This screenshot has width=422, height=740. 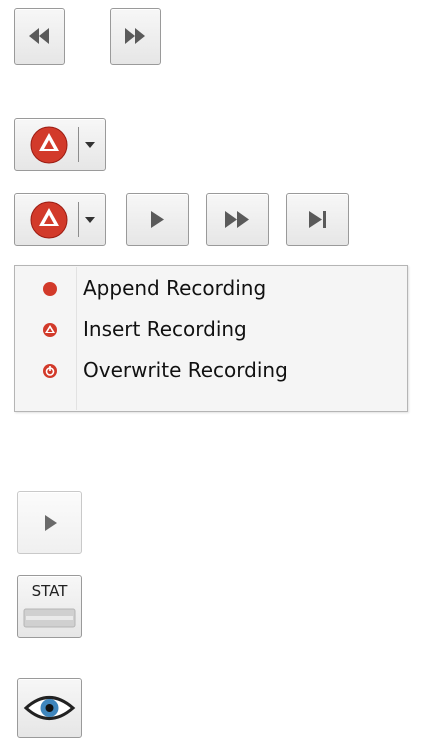 I want to click on rewind-button, so click(x=39, y=36).